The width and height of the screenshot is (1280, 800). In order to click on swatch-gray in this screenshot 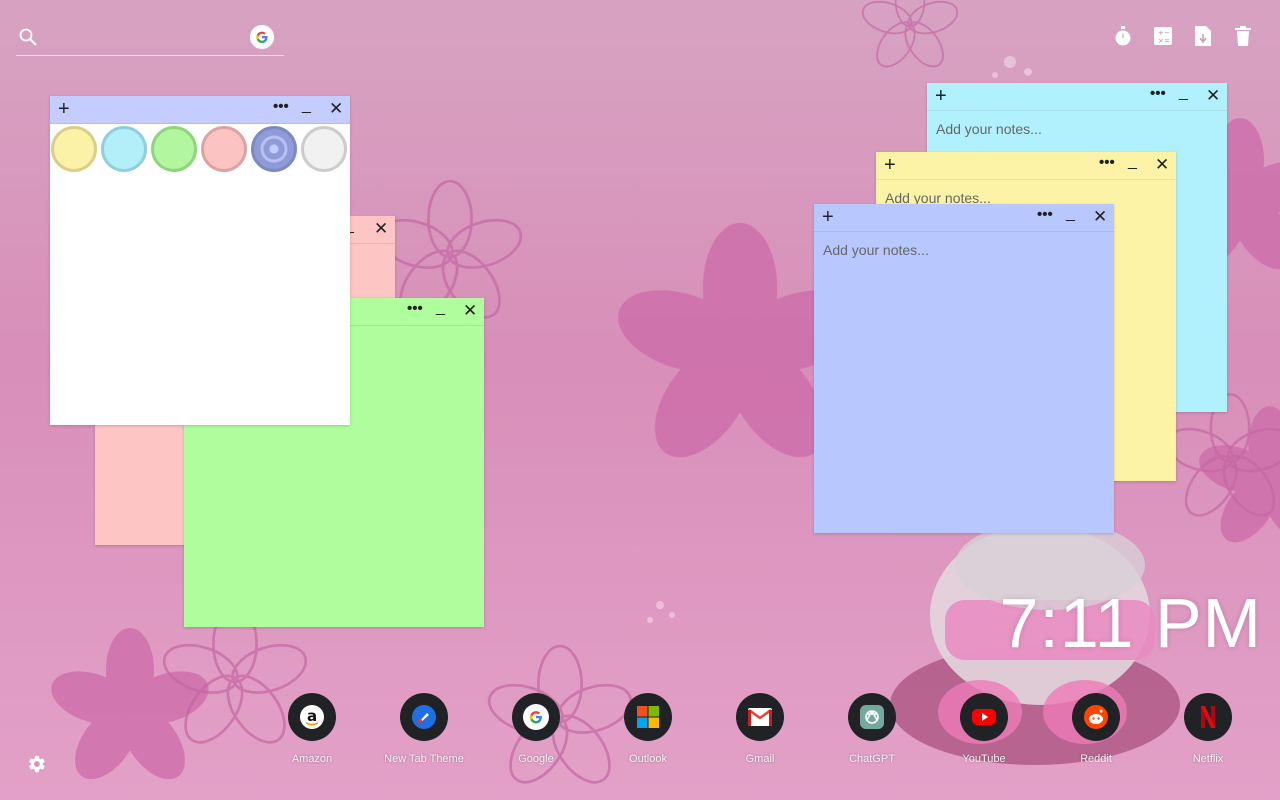, I will do `click(324, 149)`.